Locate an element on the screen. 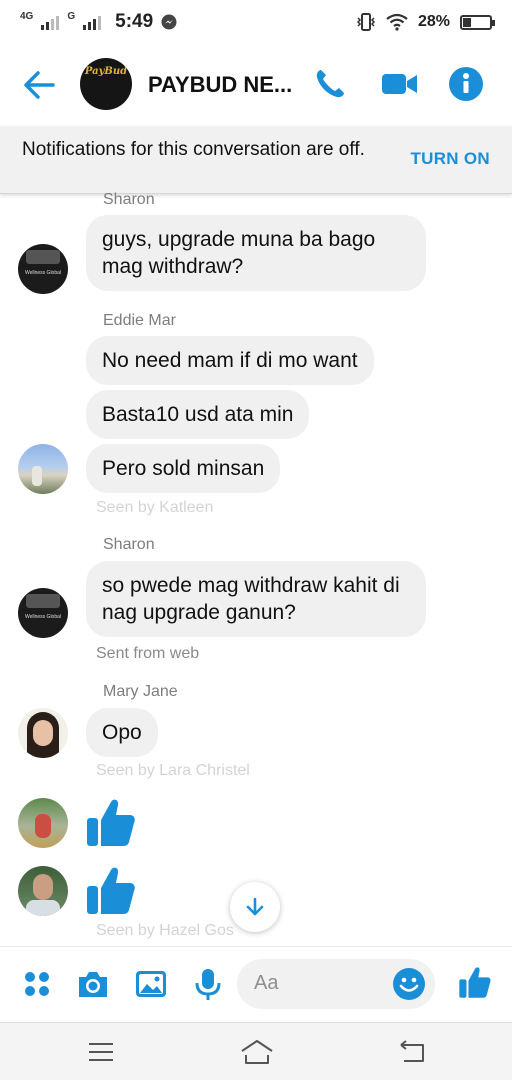  message-bubble: No need mam if di mo want is located at coordinates (230, 360).